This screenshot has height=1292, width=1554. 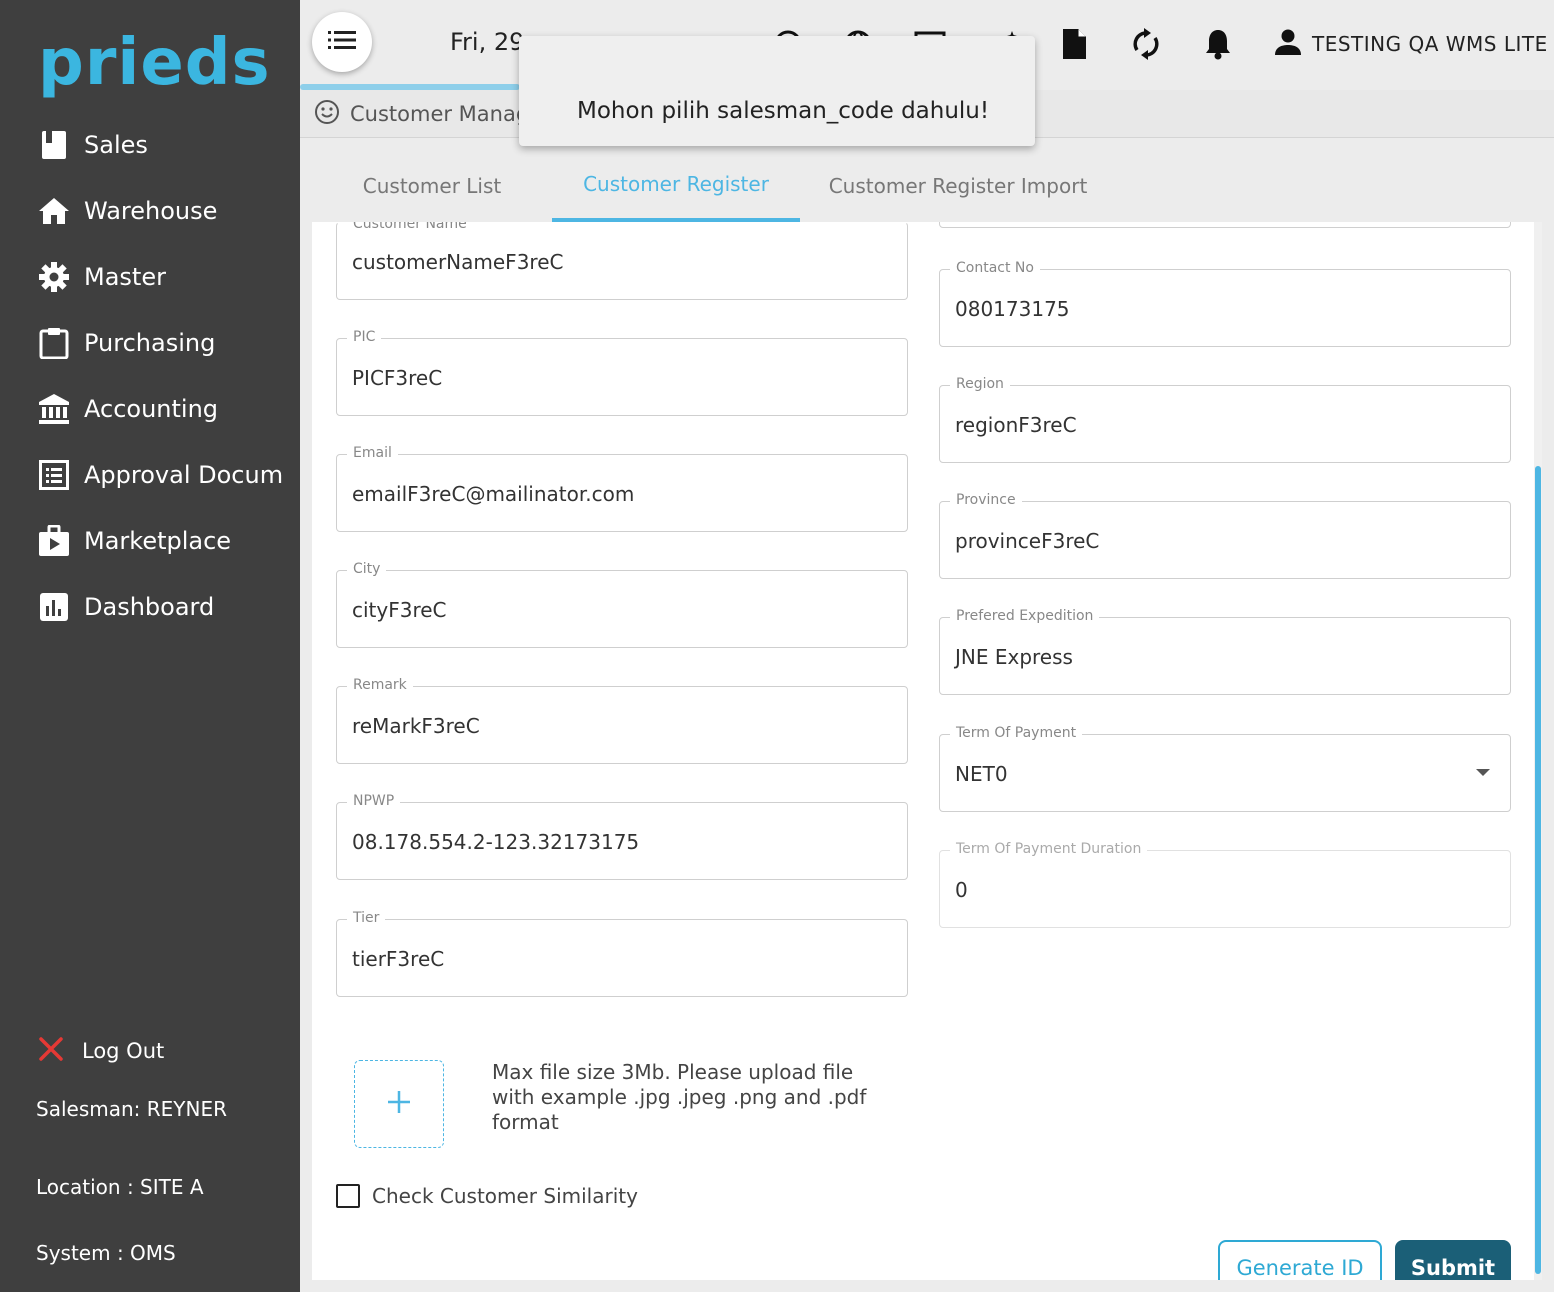 I want to click on plus-icon, so click(x=399, y=1104).